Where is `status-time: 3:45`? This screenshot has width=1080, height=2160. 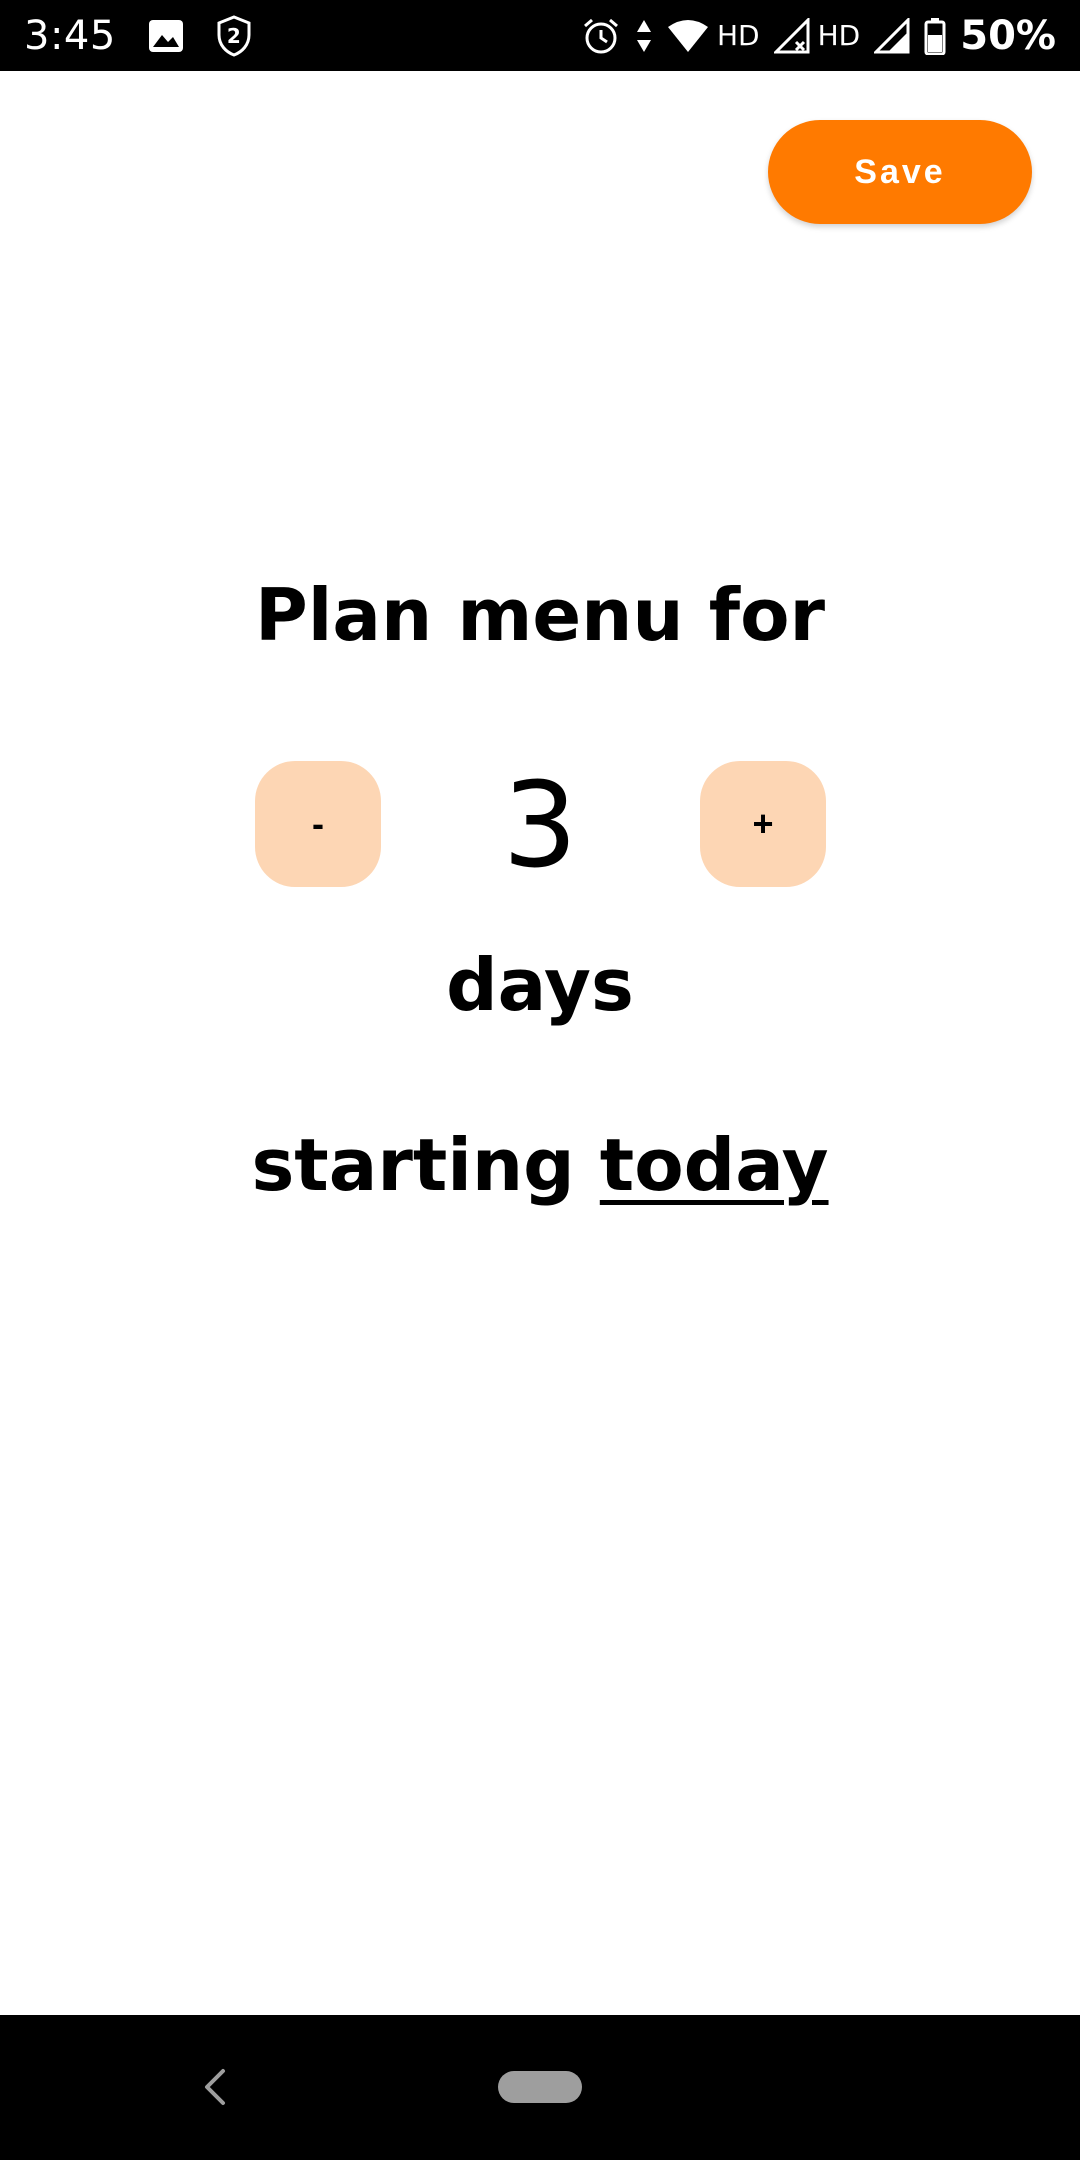 status-time: 3:45 is located at coordinates (70, 35).